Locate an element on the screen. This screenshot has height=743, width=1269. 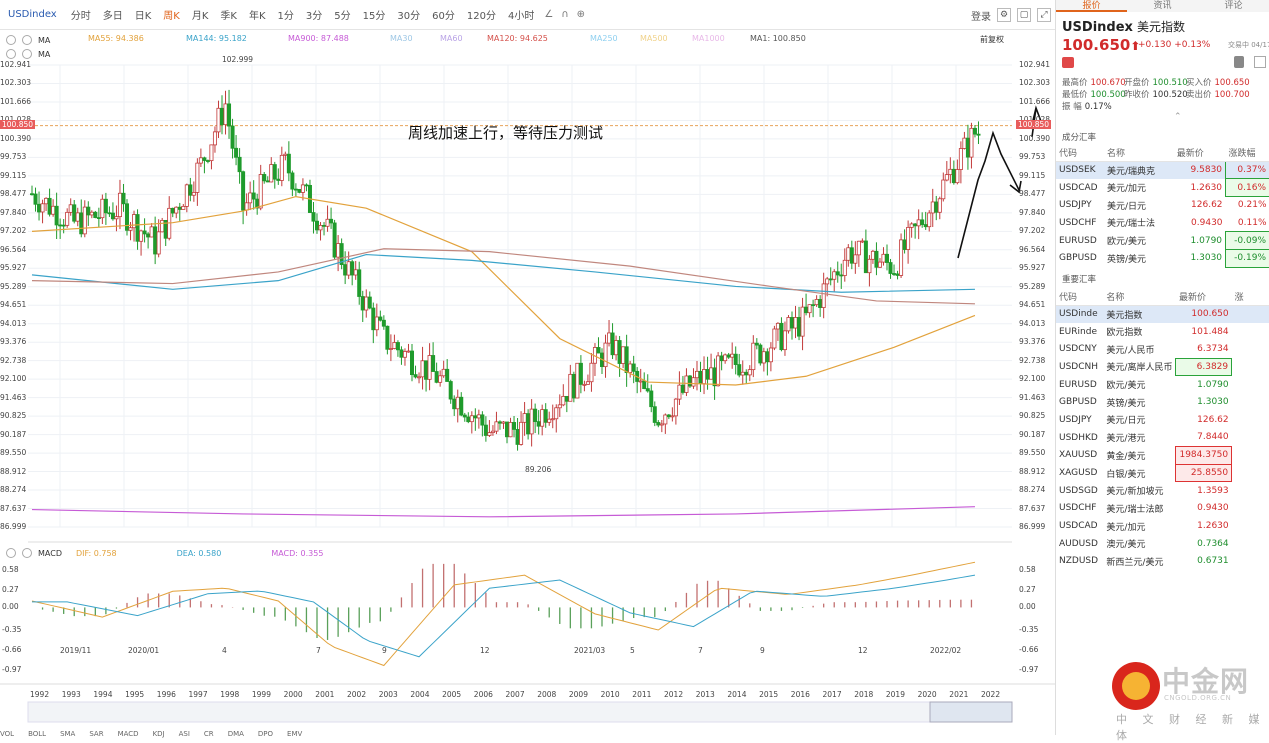
tab-period: 多日 is located at coordinates (113, 14).